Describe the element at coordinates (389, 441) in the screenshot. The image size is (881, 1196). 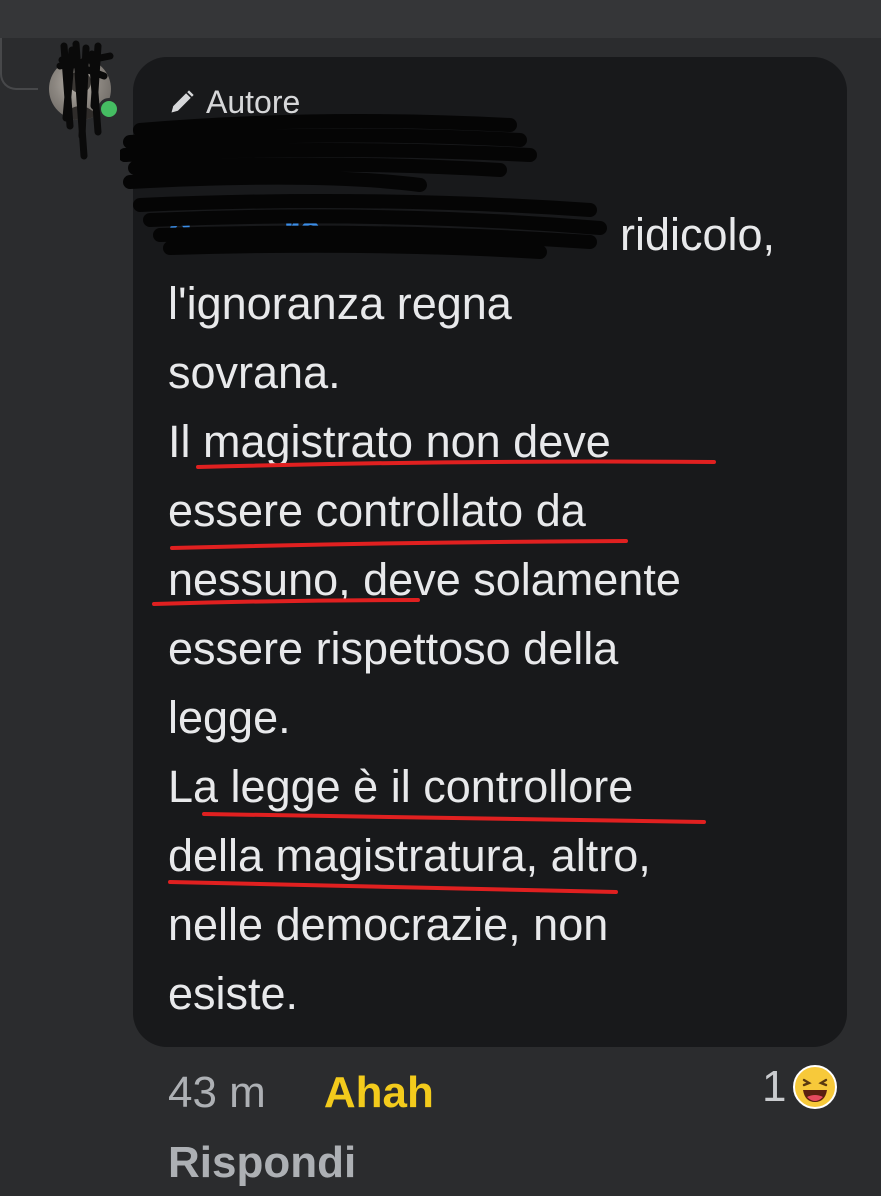
I see `comment-line: Il magistrato non deve` at that location.